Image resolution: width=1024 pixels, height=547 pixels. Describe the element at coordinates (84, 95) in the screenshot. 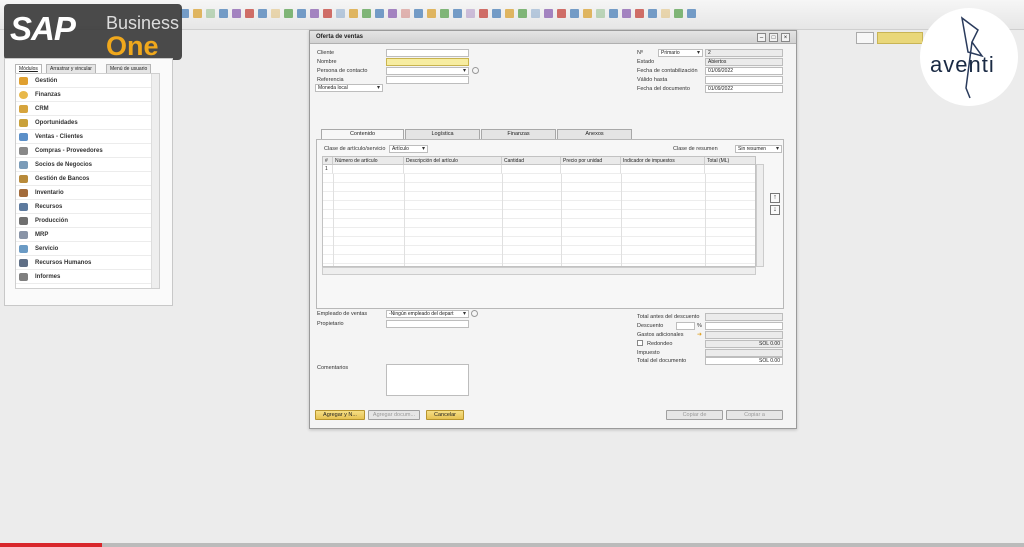

I see `module-finanzas: Finanzas` at that location.